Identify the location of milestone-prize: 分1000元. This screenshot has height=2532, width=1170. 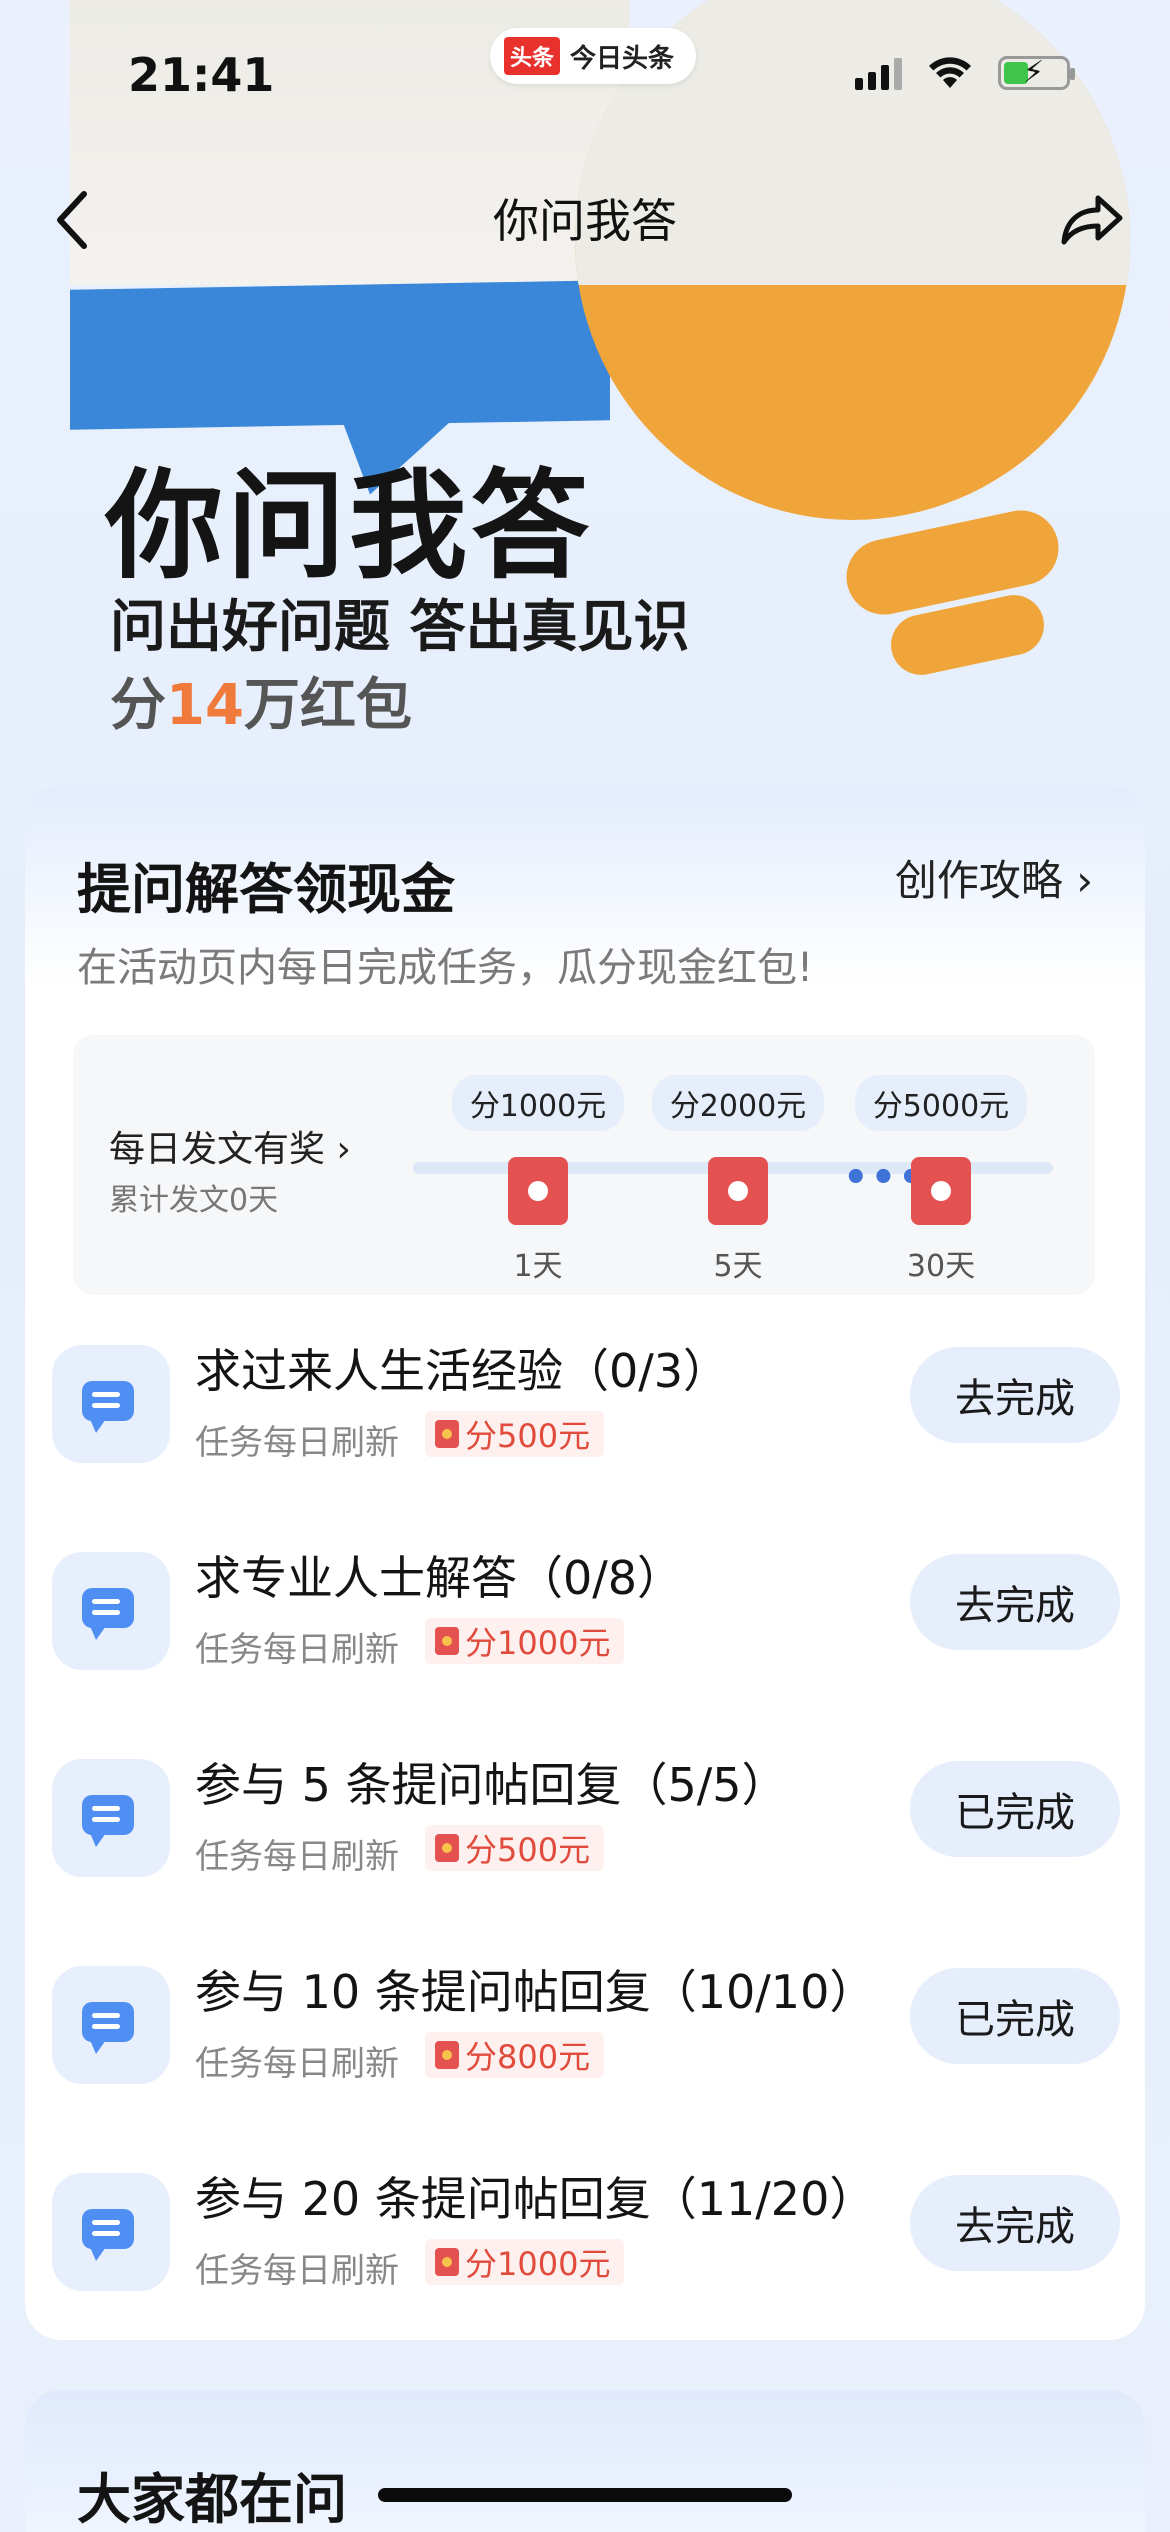
(538, 1103).